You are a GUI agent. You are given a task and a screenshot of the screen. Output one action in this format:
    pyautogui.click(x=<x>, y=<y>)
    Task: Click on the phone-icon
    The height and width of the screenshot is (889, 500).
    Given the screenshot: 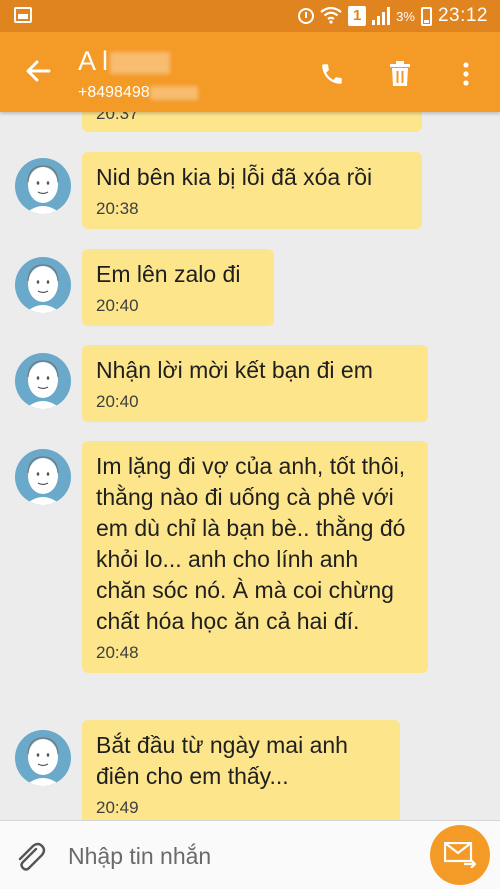 What is the action you would take?
    pyautogui.click(x=332, y=74)
    